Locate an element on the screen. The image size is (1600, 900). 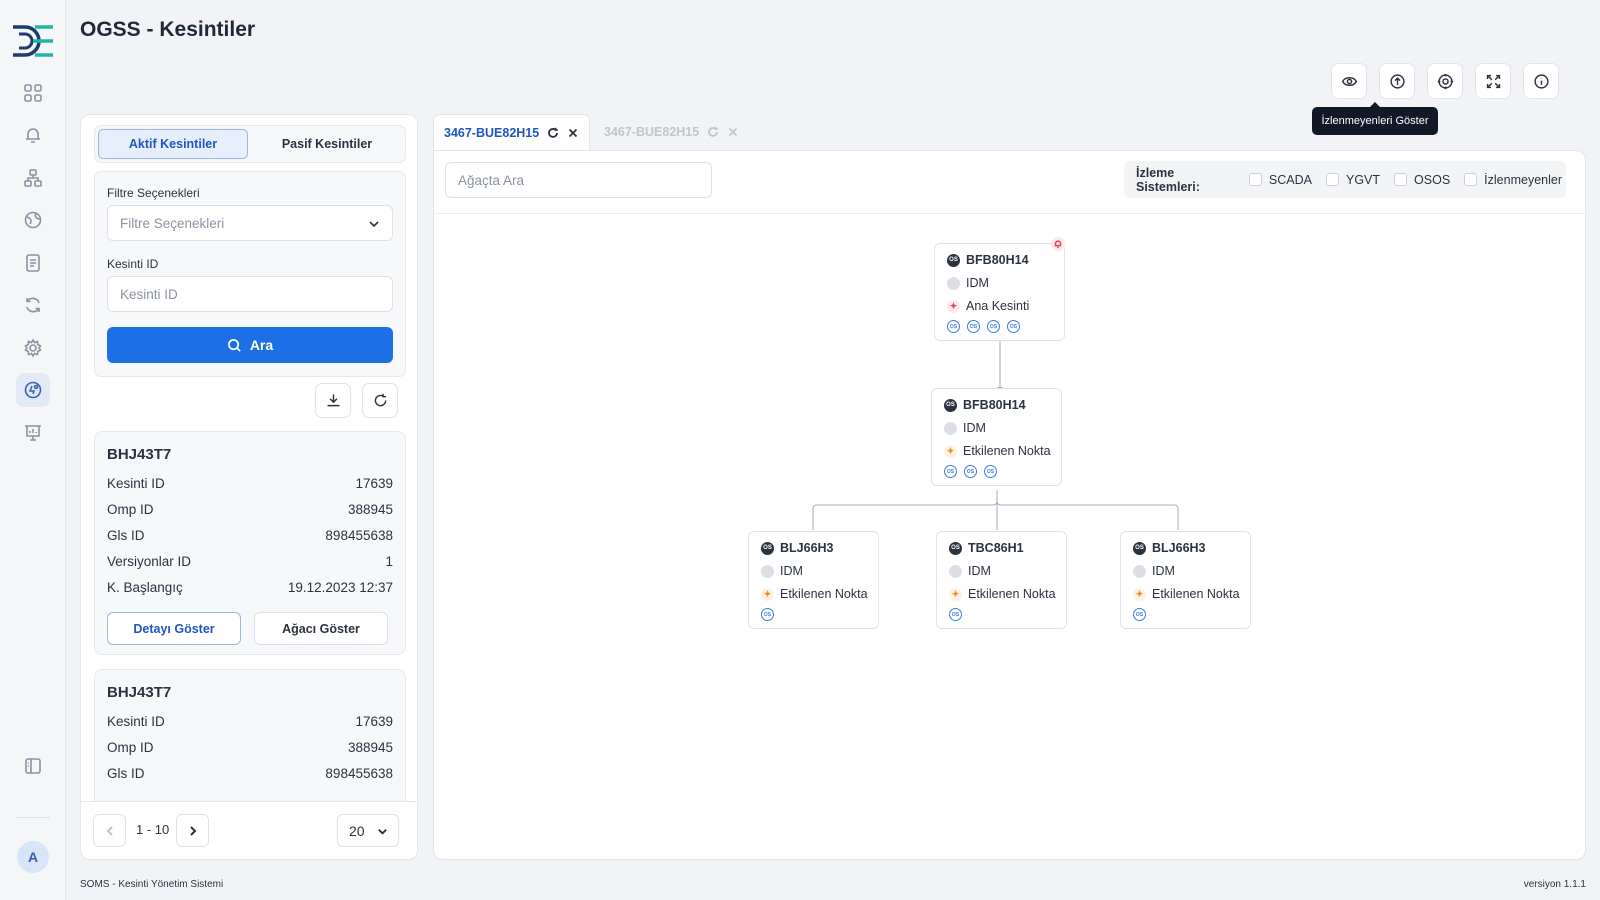
sidebar-item-hierarchy is located at coordinates (33, 178).